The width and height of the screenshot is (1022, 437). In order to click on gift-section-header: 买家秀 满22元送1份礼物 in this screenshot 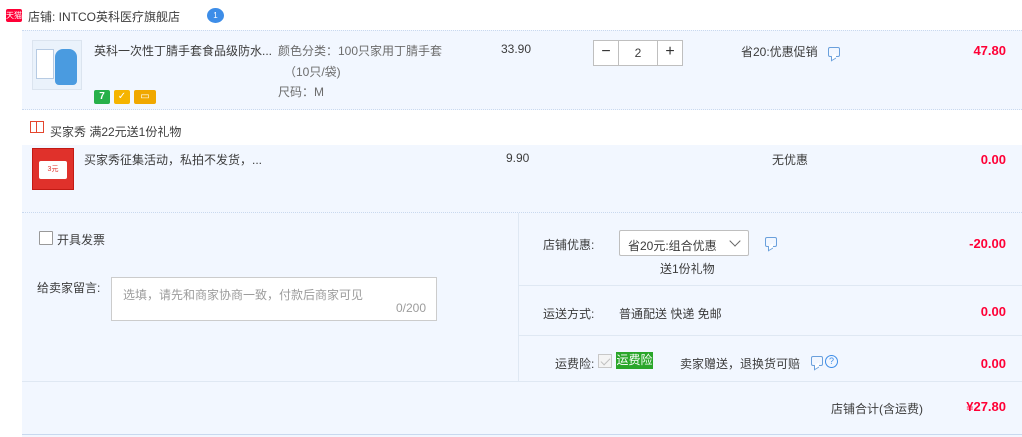, I will do `click(522, 128)`.